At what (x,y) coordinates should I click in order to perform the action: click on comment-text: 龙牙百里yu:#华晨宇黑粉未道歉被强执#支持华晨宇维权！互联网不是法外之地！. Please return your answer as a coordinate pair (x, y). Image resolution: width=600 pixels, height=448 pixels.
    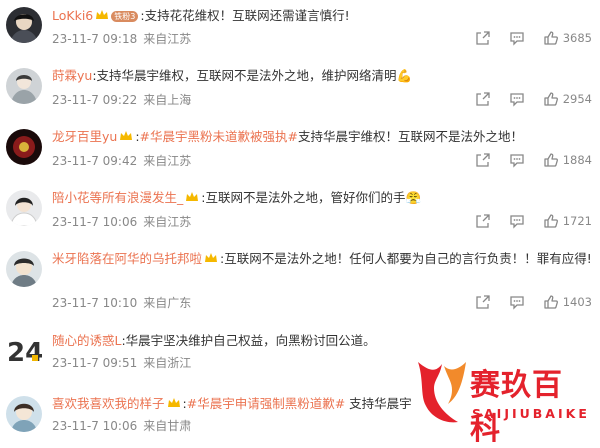
    Looking at the image, I should click on (322, 137).